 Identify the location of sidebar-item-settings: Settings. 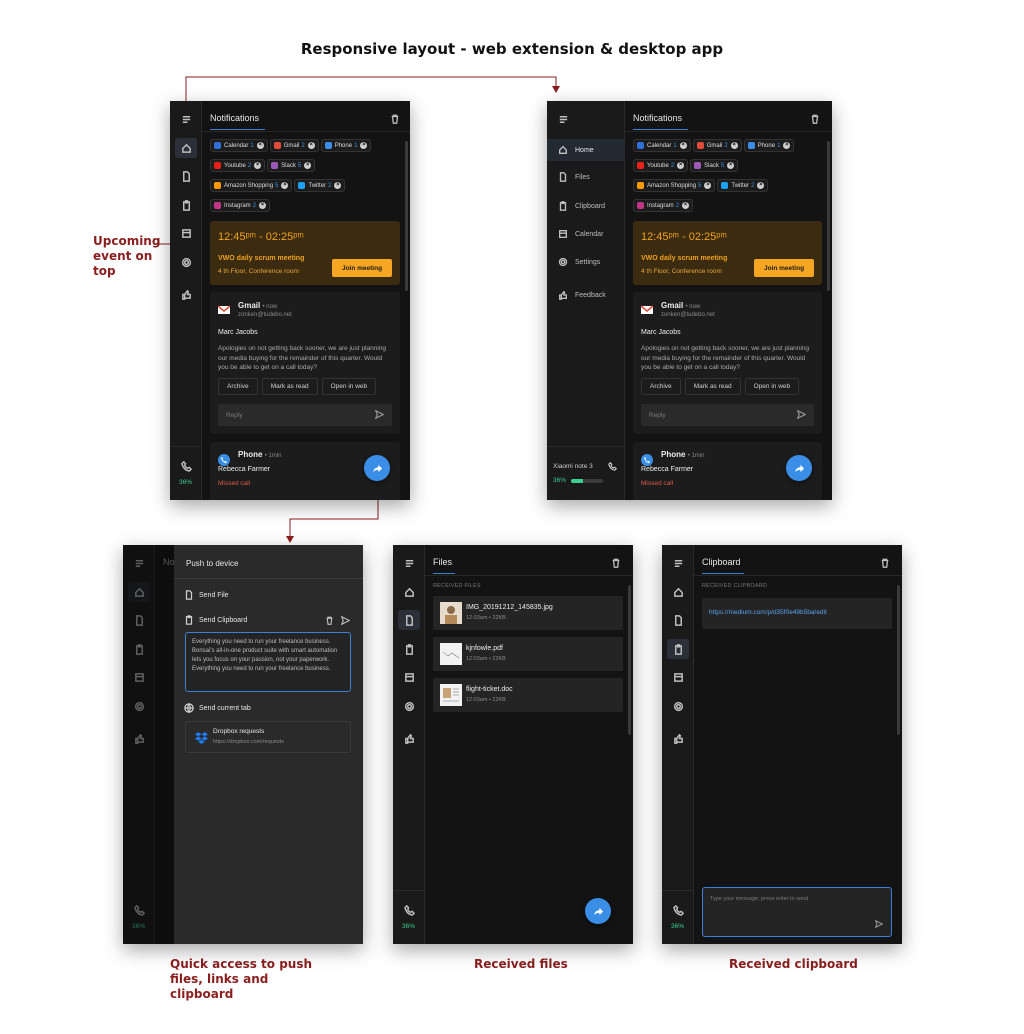
(586, 262).